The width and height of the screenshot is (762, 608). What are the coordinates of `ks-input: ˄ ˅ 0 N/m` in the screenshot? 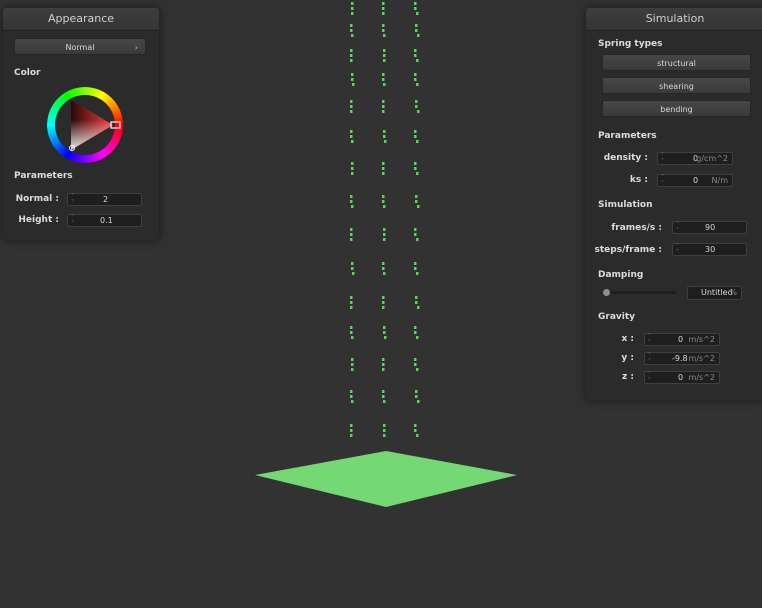 It's located at (695, 180).